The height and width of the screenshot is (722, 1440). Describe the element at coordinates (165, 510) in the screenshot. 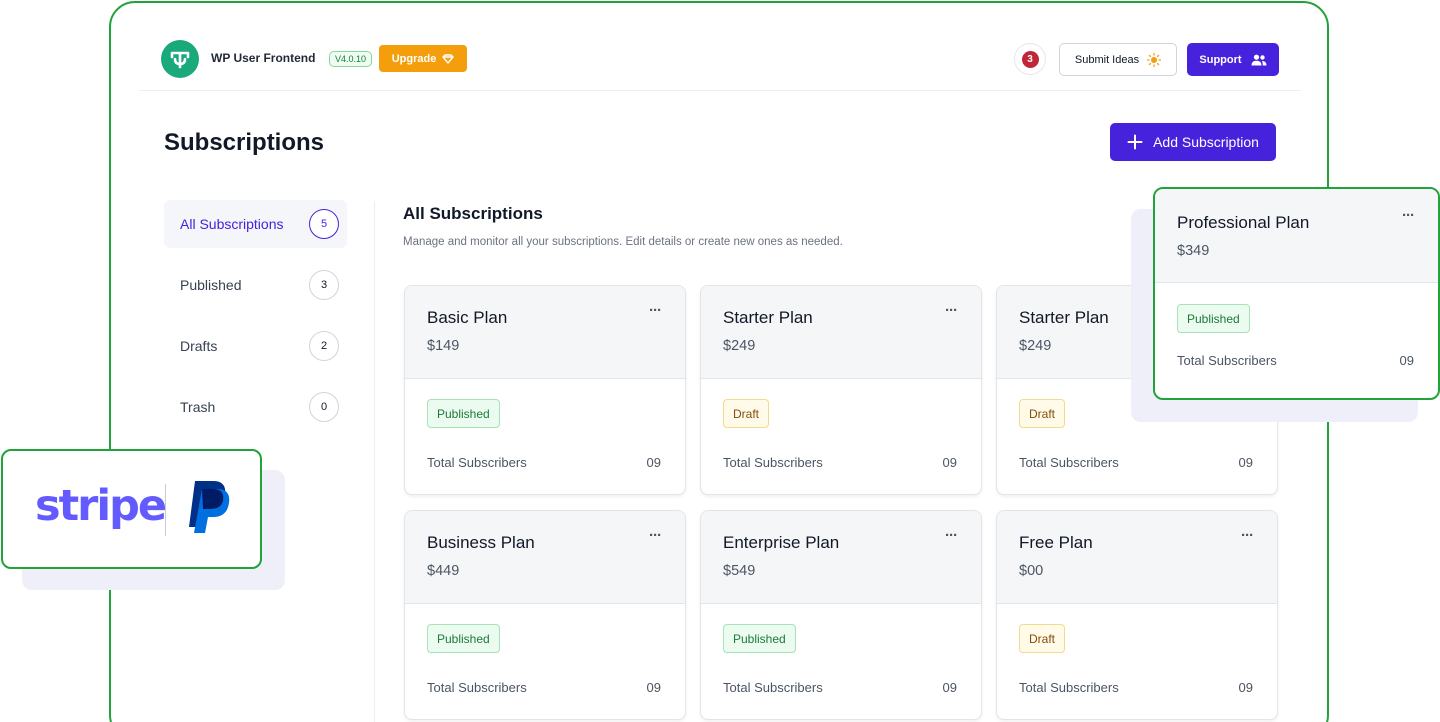

I see `payment-divider` at that location.